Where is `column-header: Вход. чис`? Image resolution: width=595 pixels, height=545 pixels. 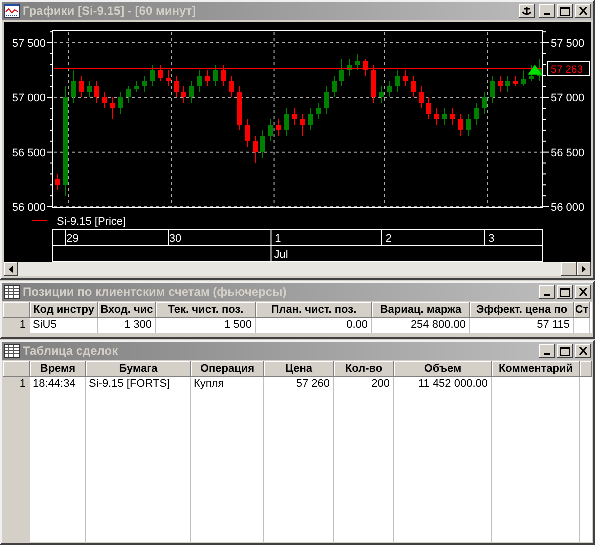 column-header: Вход. чис is located at coordinates (127, 310).